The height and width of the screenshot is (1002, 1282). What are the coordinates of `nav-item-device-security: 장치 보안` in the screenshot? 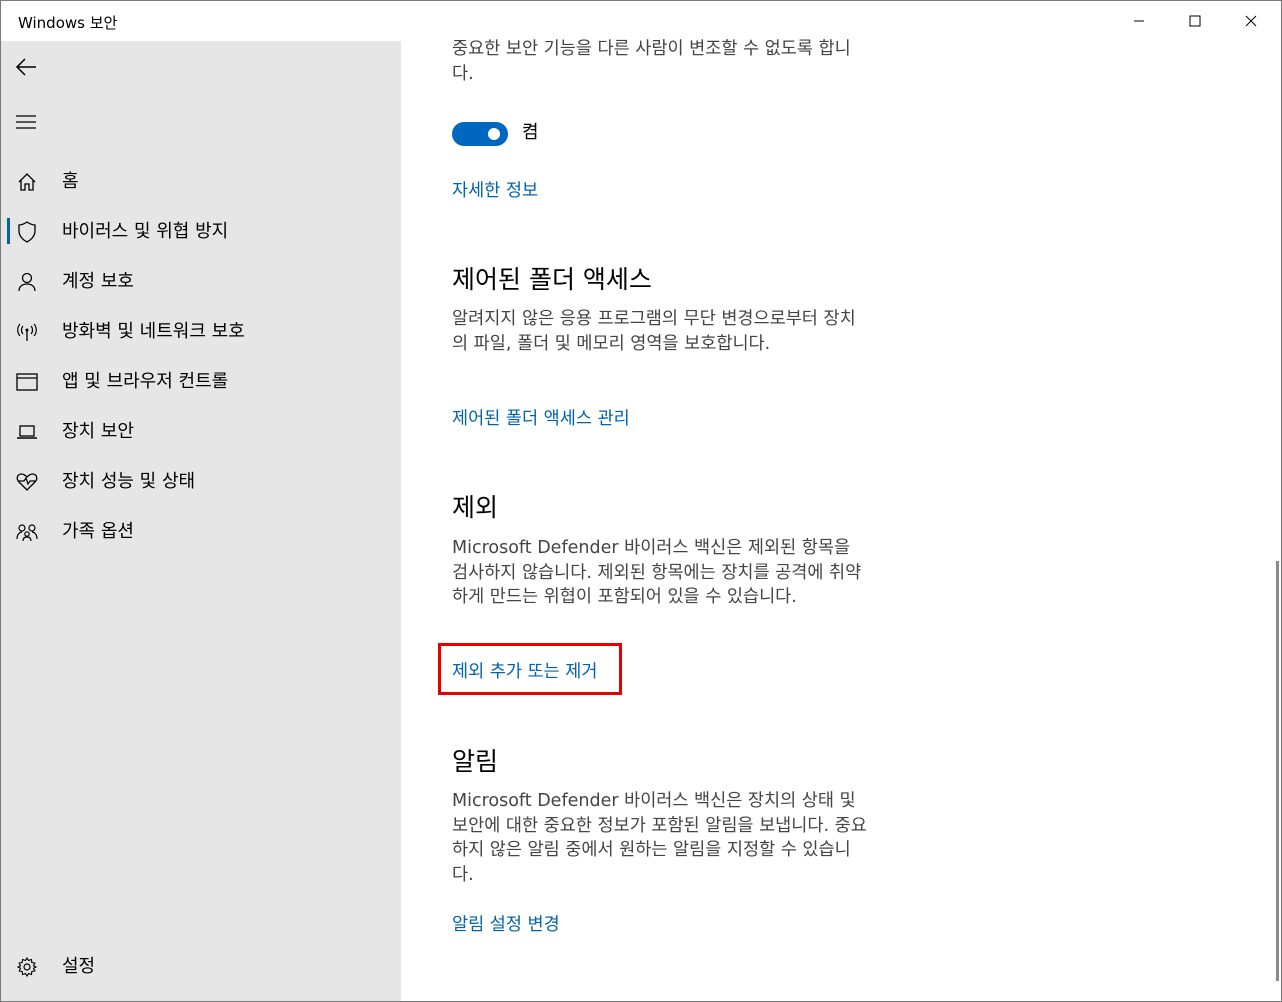 It's located at (201, 432).